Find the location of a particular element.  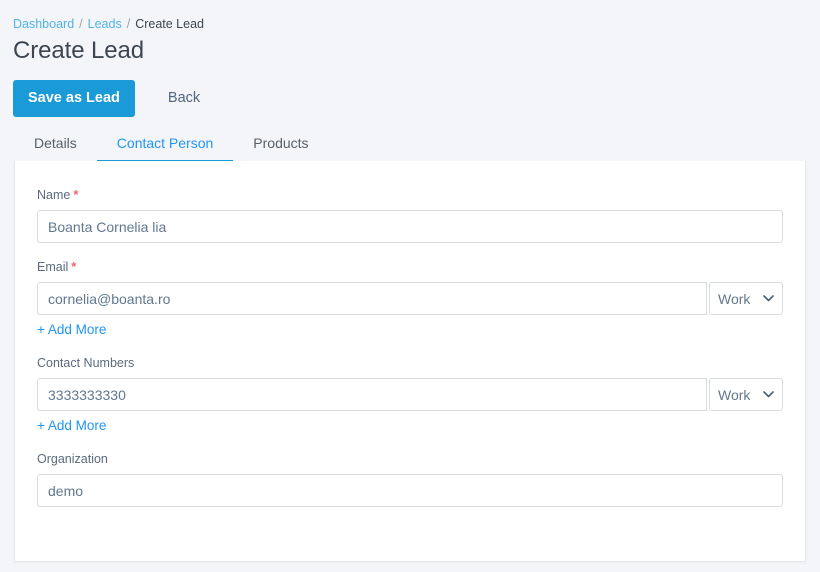

field-name: Name * is located at coordinates (410, 215).